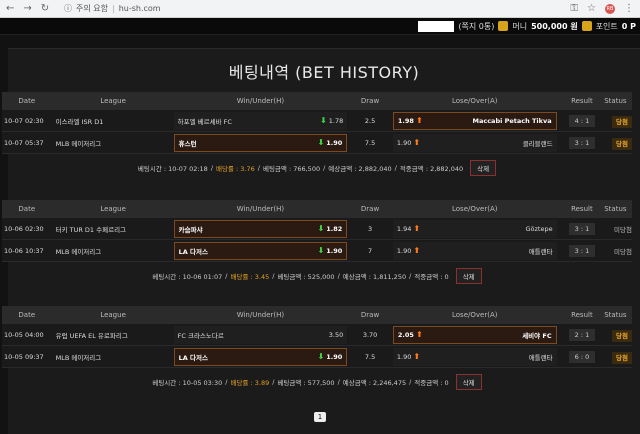  I want to click on result-cell: 2 : 1, so click(582, 334).